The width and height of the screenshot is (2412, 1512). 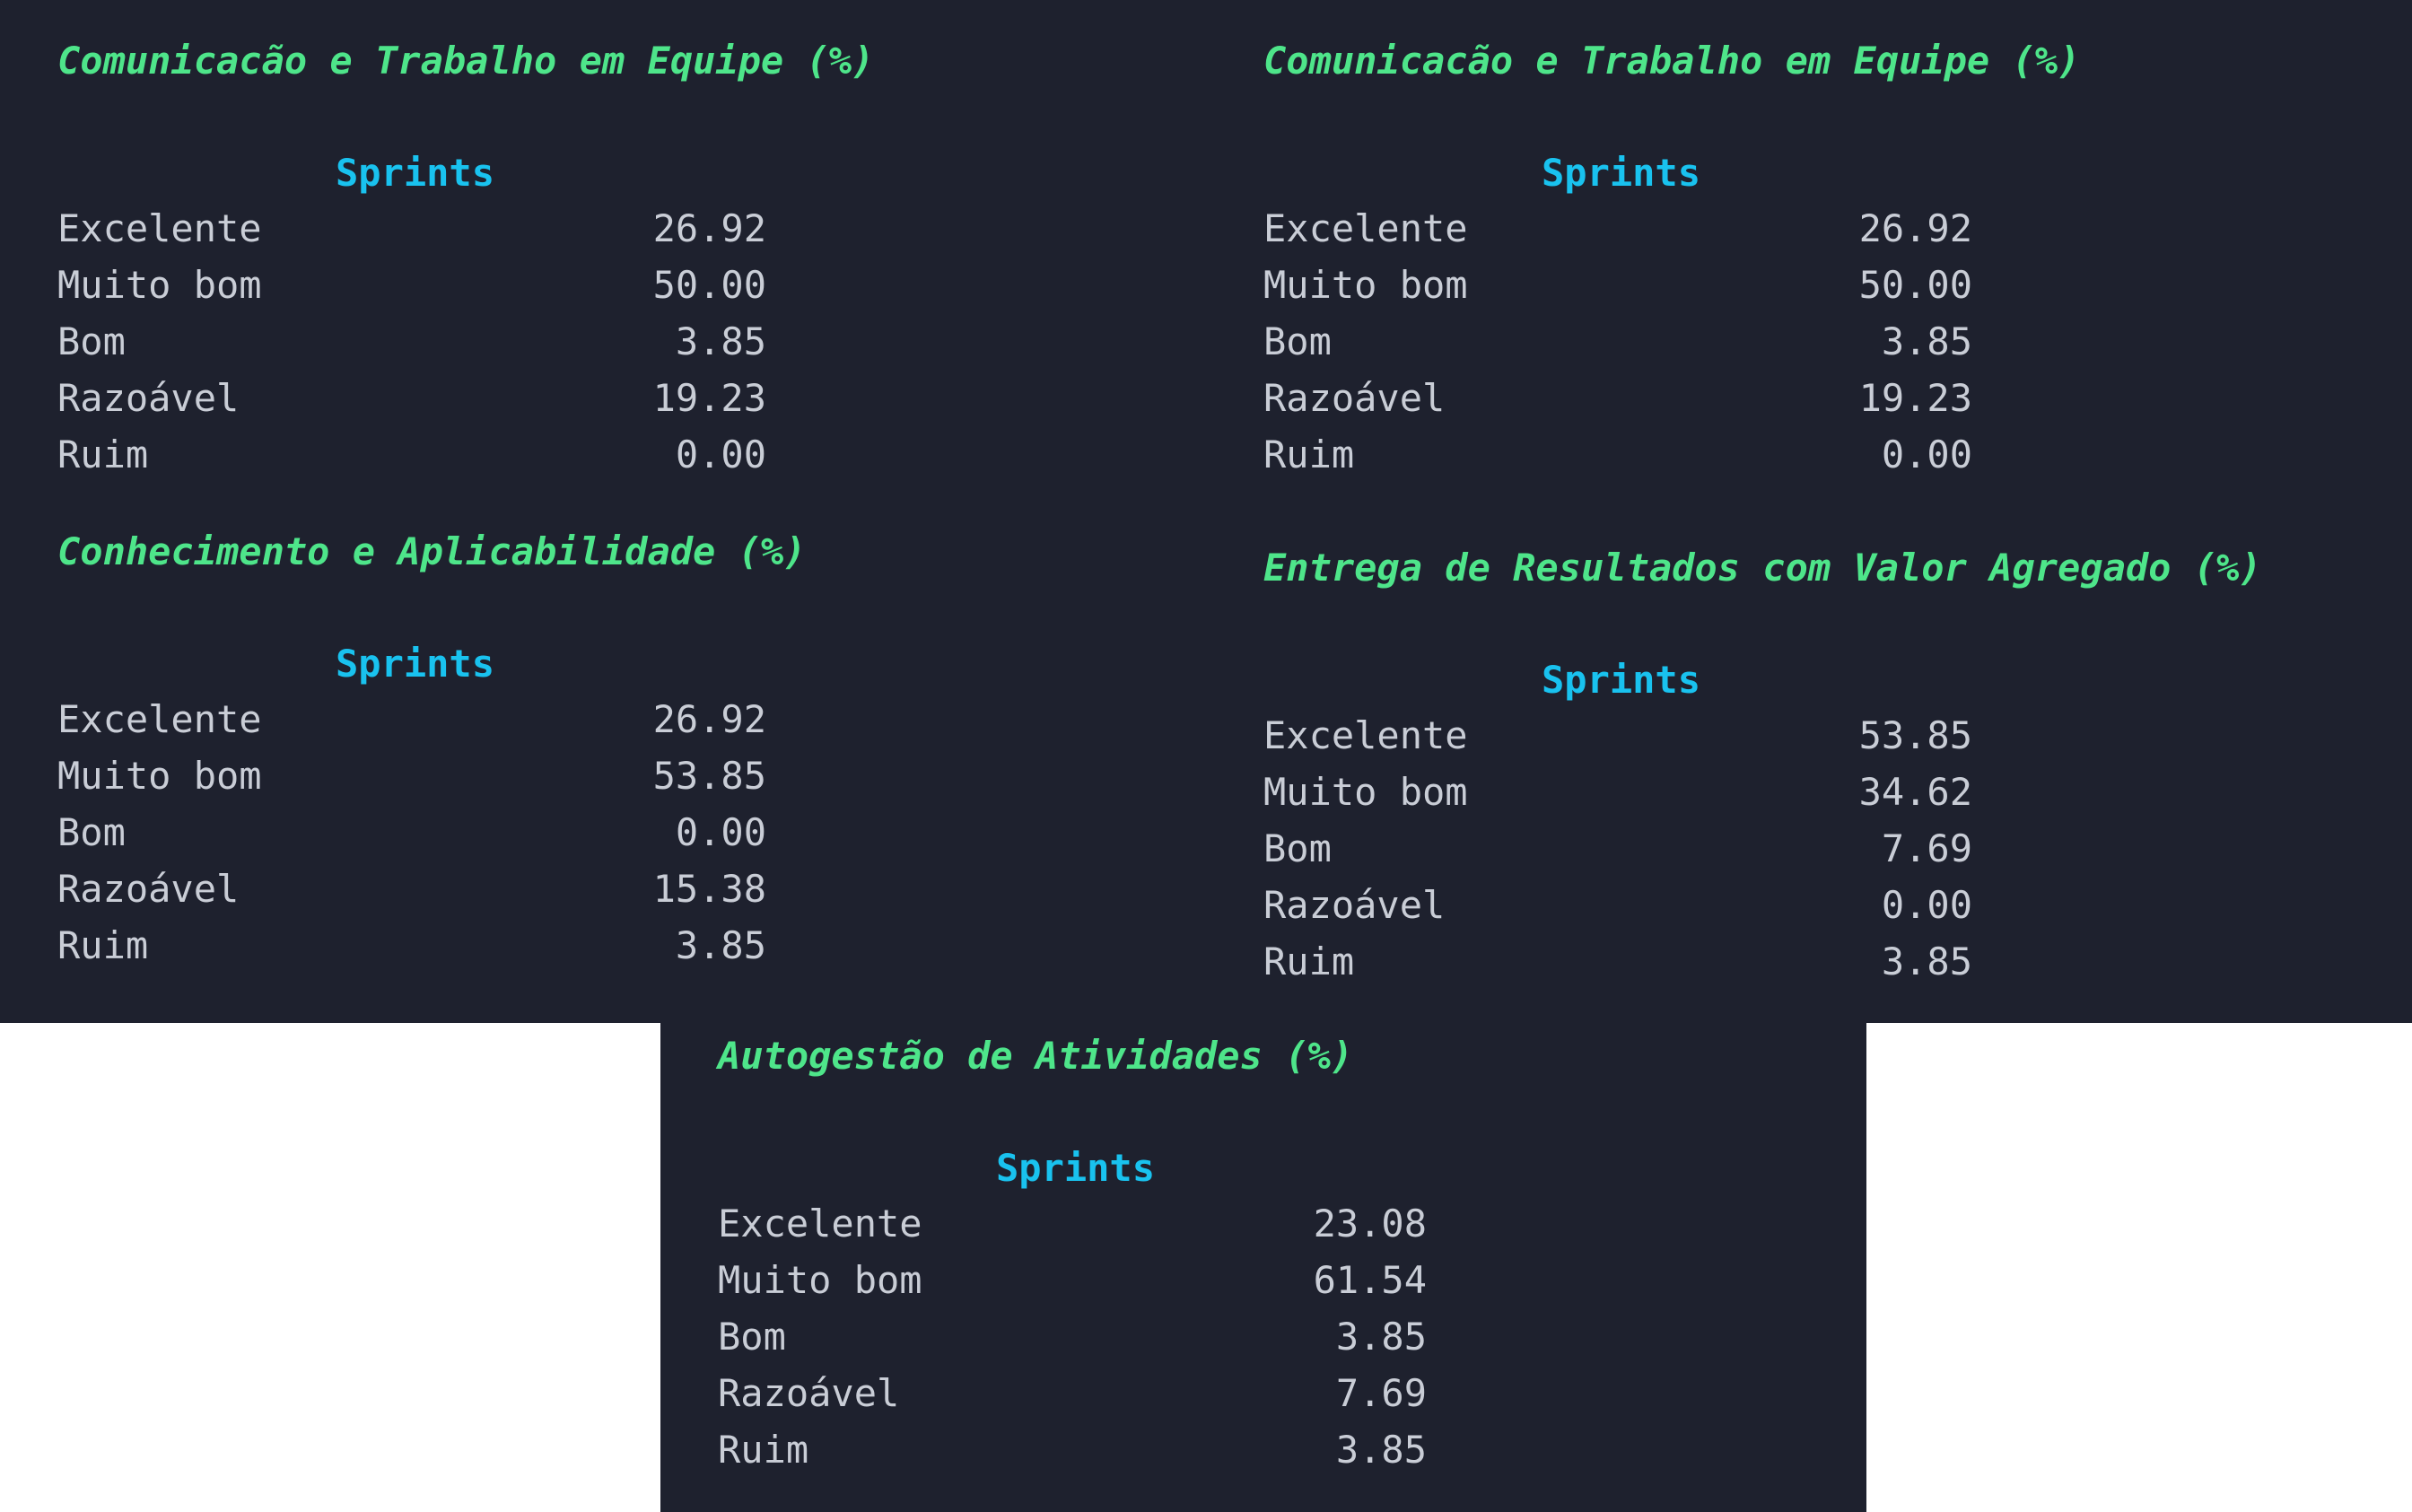 What do you see at coordinates (1077, 1223) in the screenshot?
I see `table-row: Excelente 23.08` at bounding box center [1077, 1223].